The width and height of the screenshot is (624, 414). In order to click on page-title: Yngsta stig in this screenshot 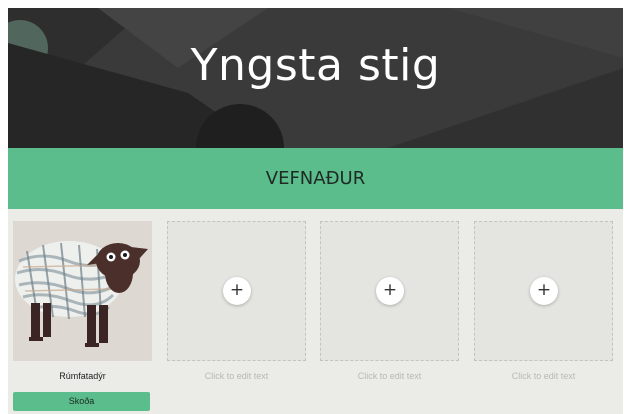, I will do `click(315, 65)`.